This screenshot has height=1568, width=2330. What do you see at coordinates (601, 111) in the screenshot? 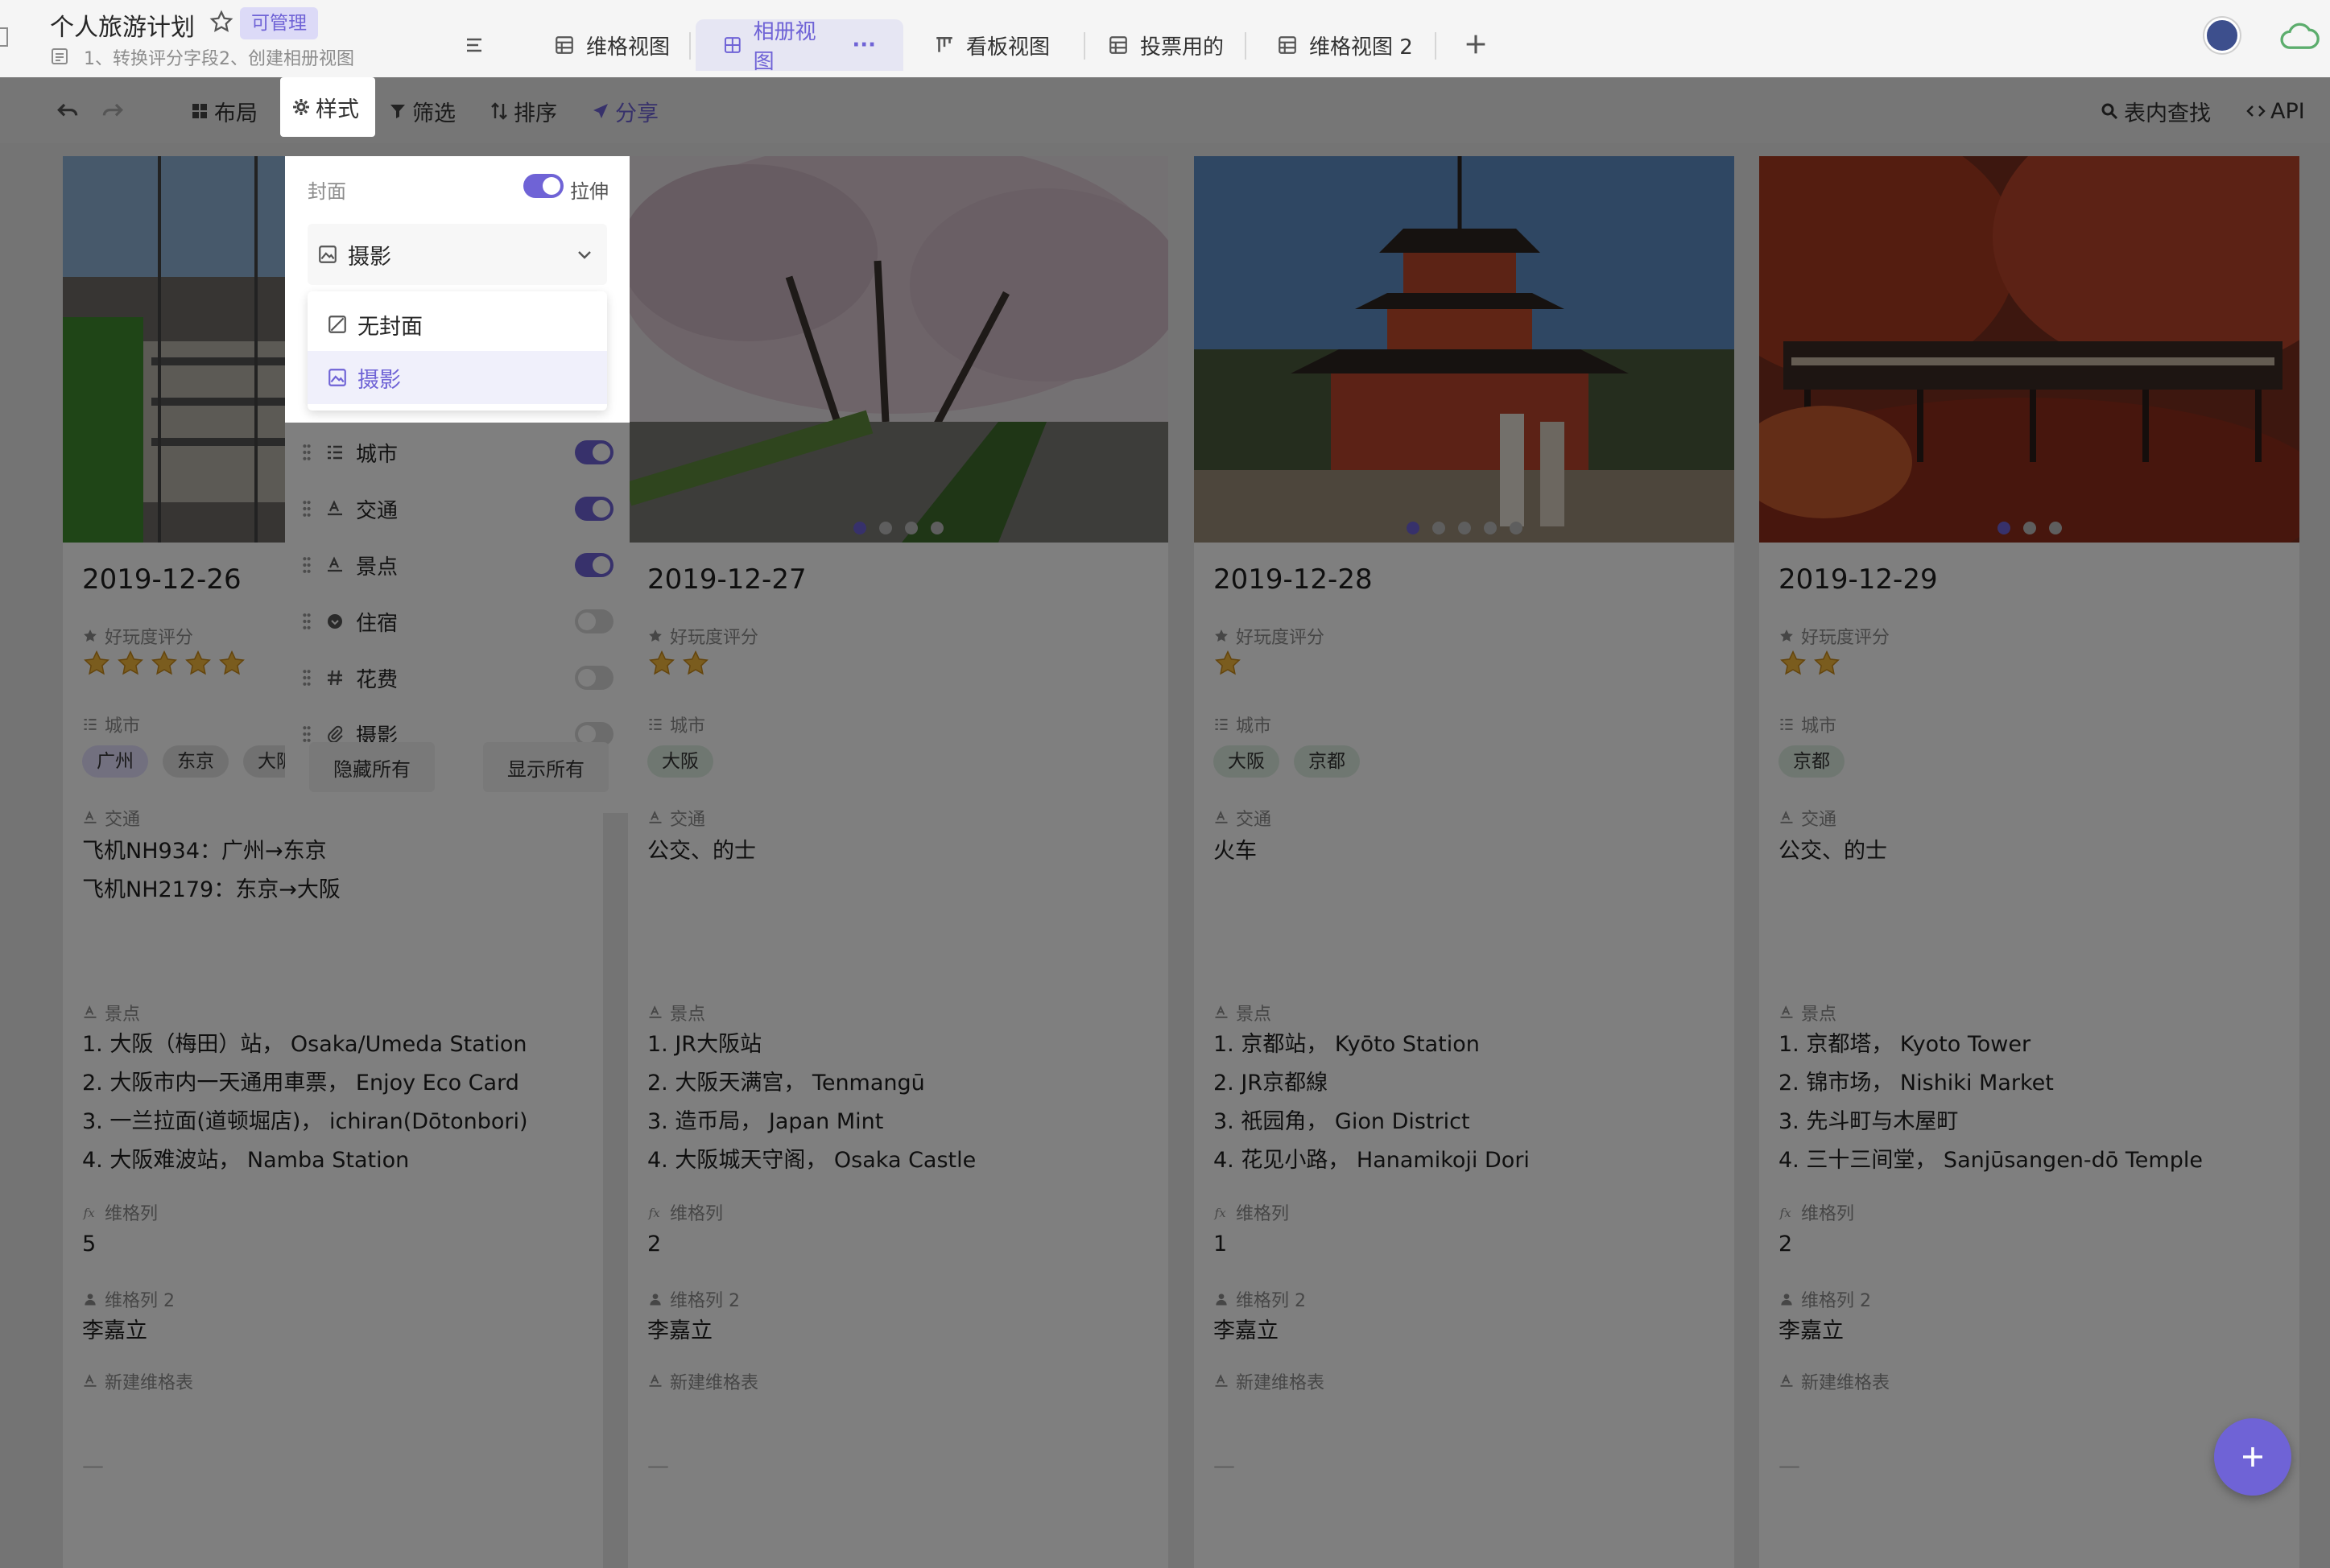
I see `share-send-icon` at bounding box center [601, 111].